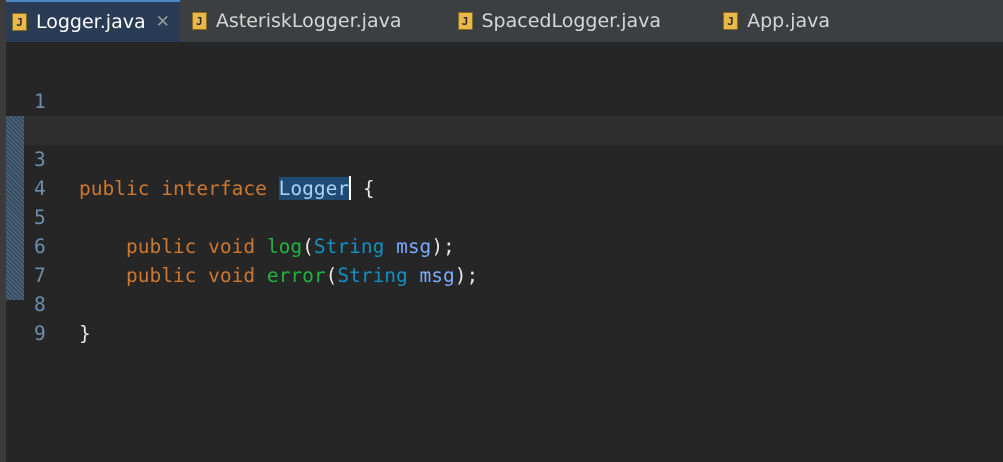 This screenshot has width=1003, height=462. I want to click on tab-logger-java: J Logger.java ✕, so click(90, 21).